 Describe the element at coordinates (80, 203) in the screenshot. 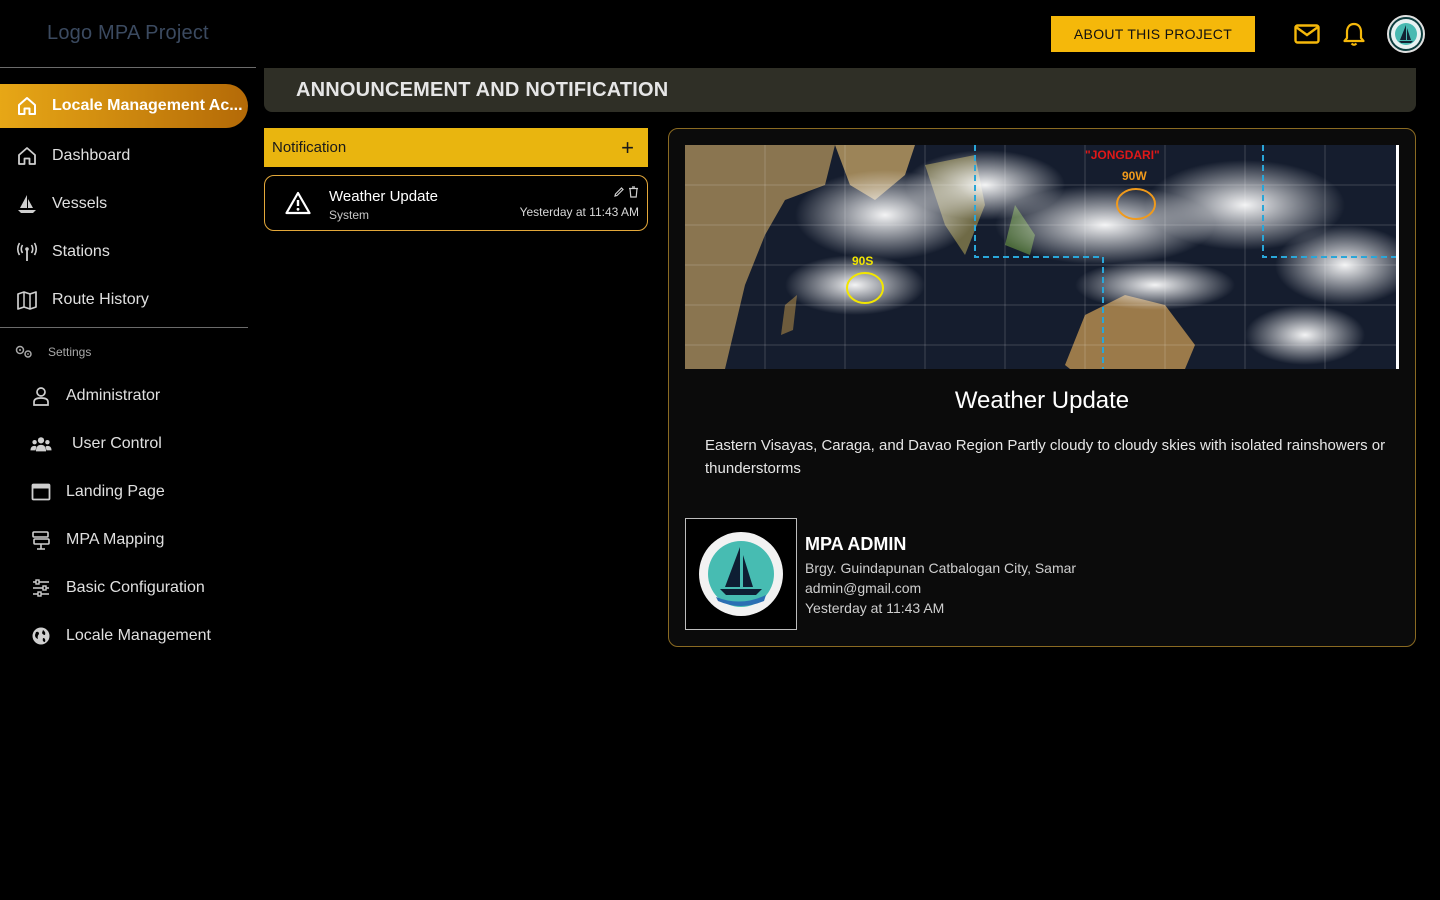

I see `sidebar-item-label: Vessels` at that location.